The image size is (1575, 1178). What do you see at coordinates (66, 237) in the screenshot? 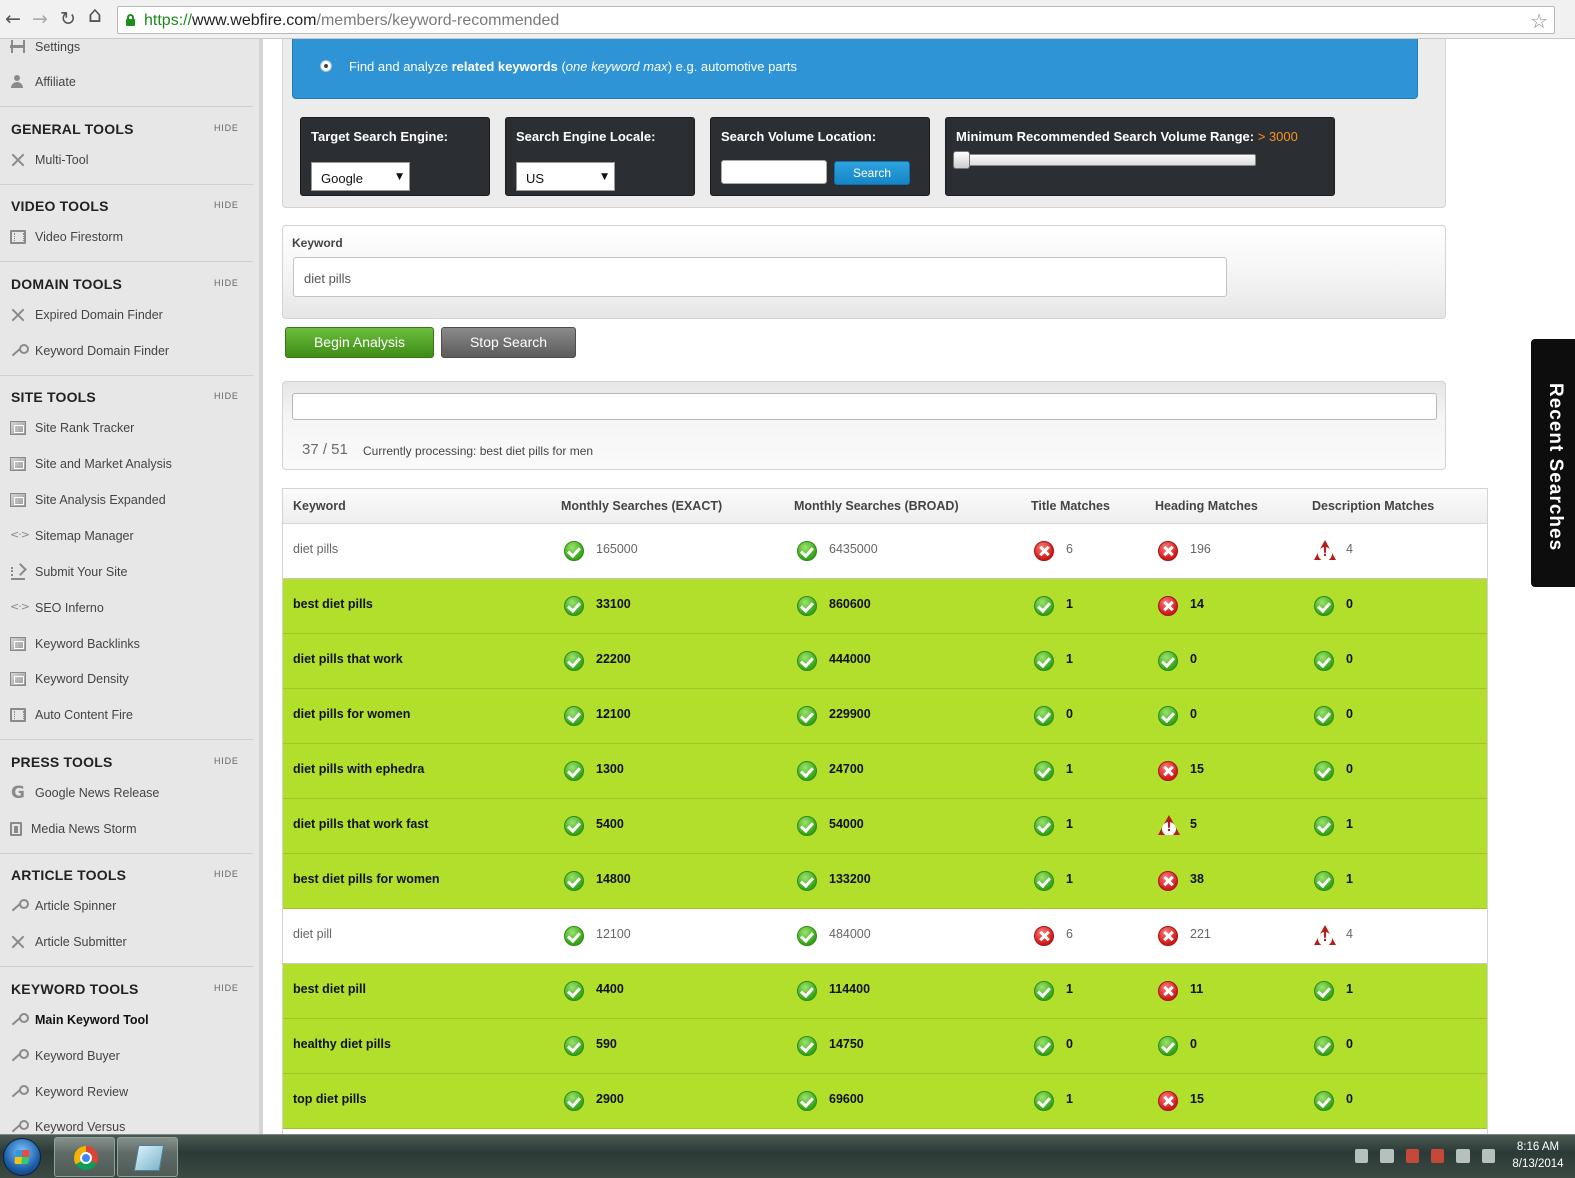
I see `sidebar-item-video-firestorm: Video Firestorm` at bounding box center [66, 237].